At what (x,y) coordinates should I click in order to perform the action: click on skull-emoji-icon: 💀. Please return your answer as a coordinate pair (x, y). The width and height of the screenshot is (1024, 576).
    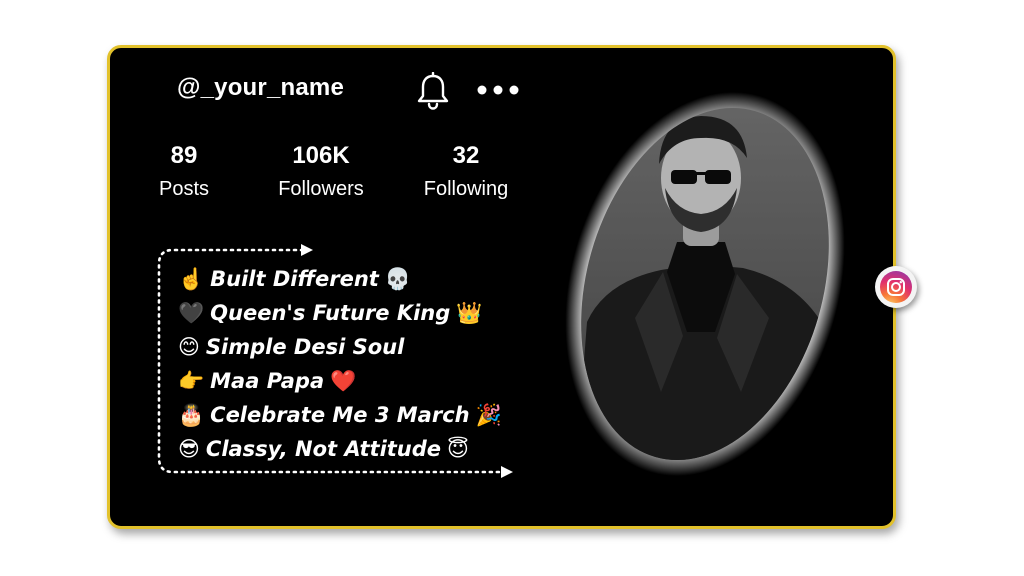
    Looking at the image, I should click on (397, 279).